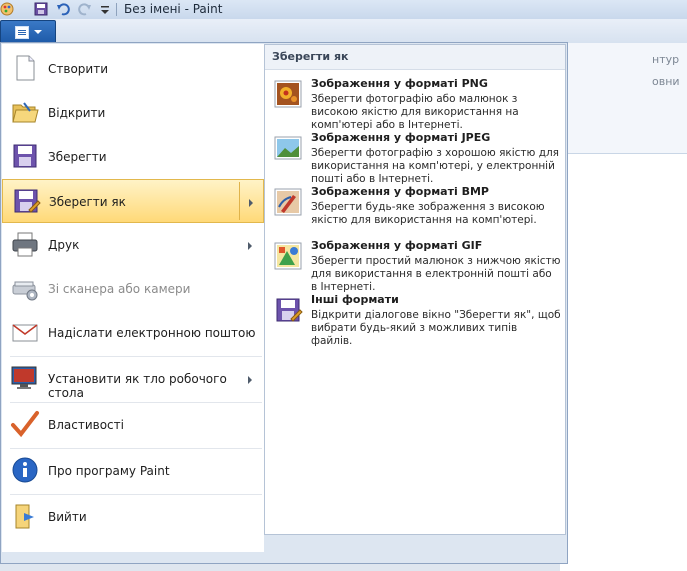 The height and width of the screenshot is (571, 687). Describe the element at coordinates (397, 245) in the screenshot. I see `format-title: Зображення у форматі GIF` at that location.